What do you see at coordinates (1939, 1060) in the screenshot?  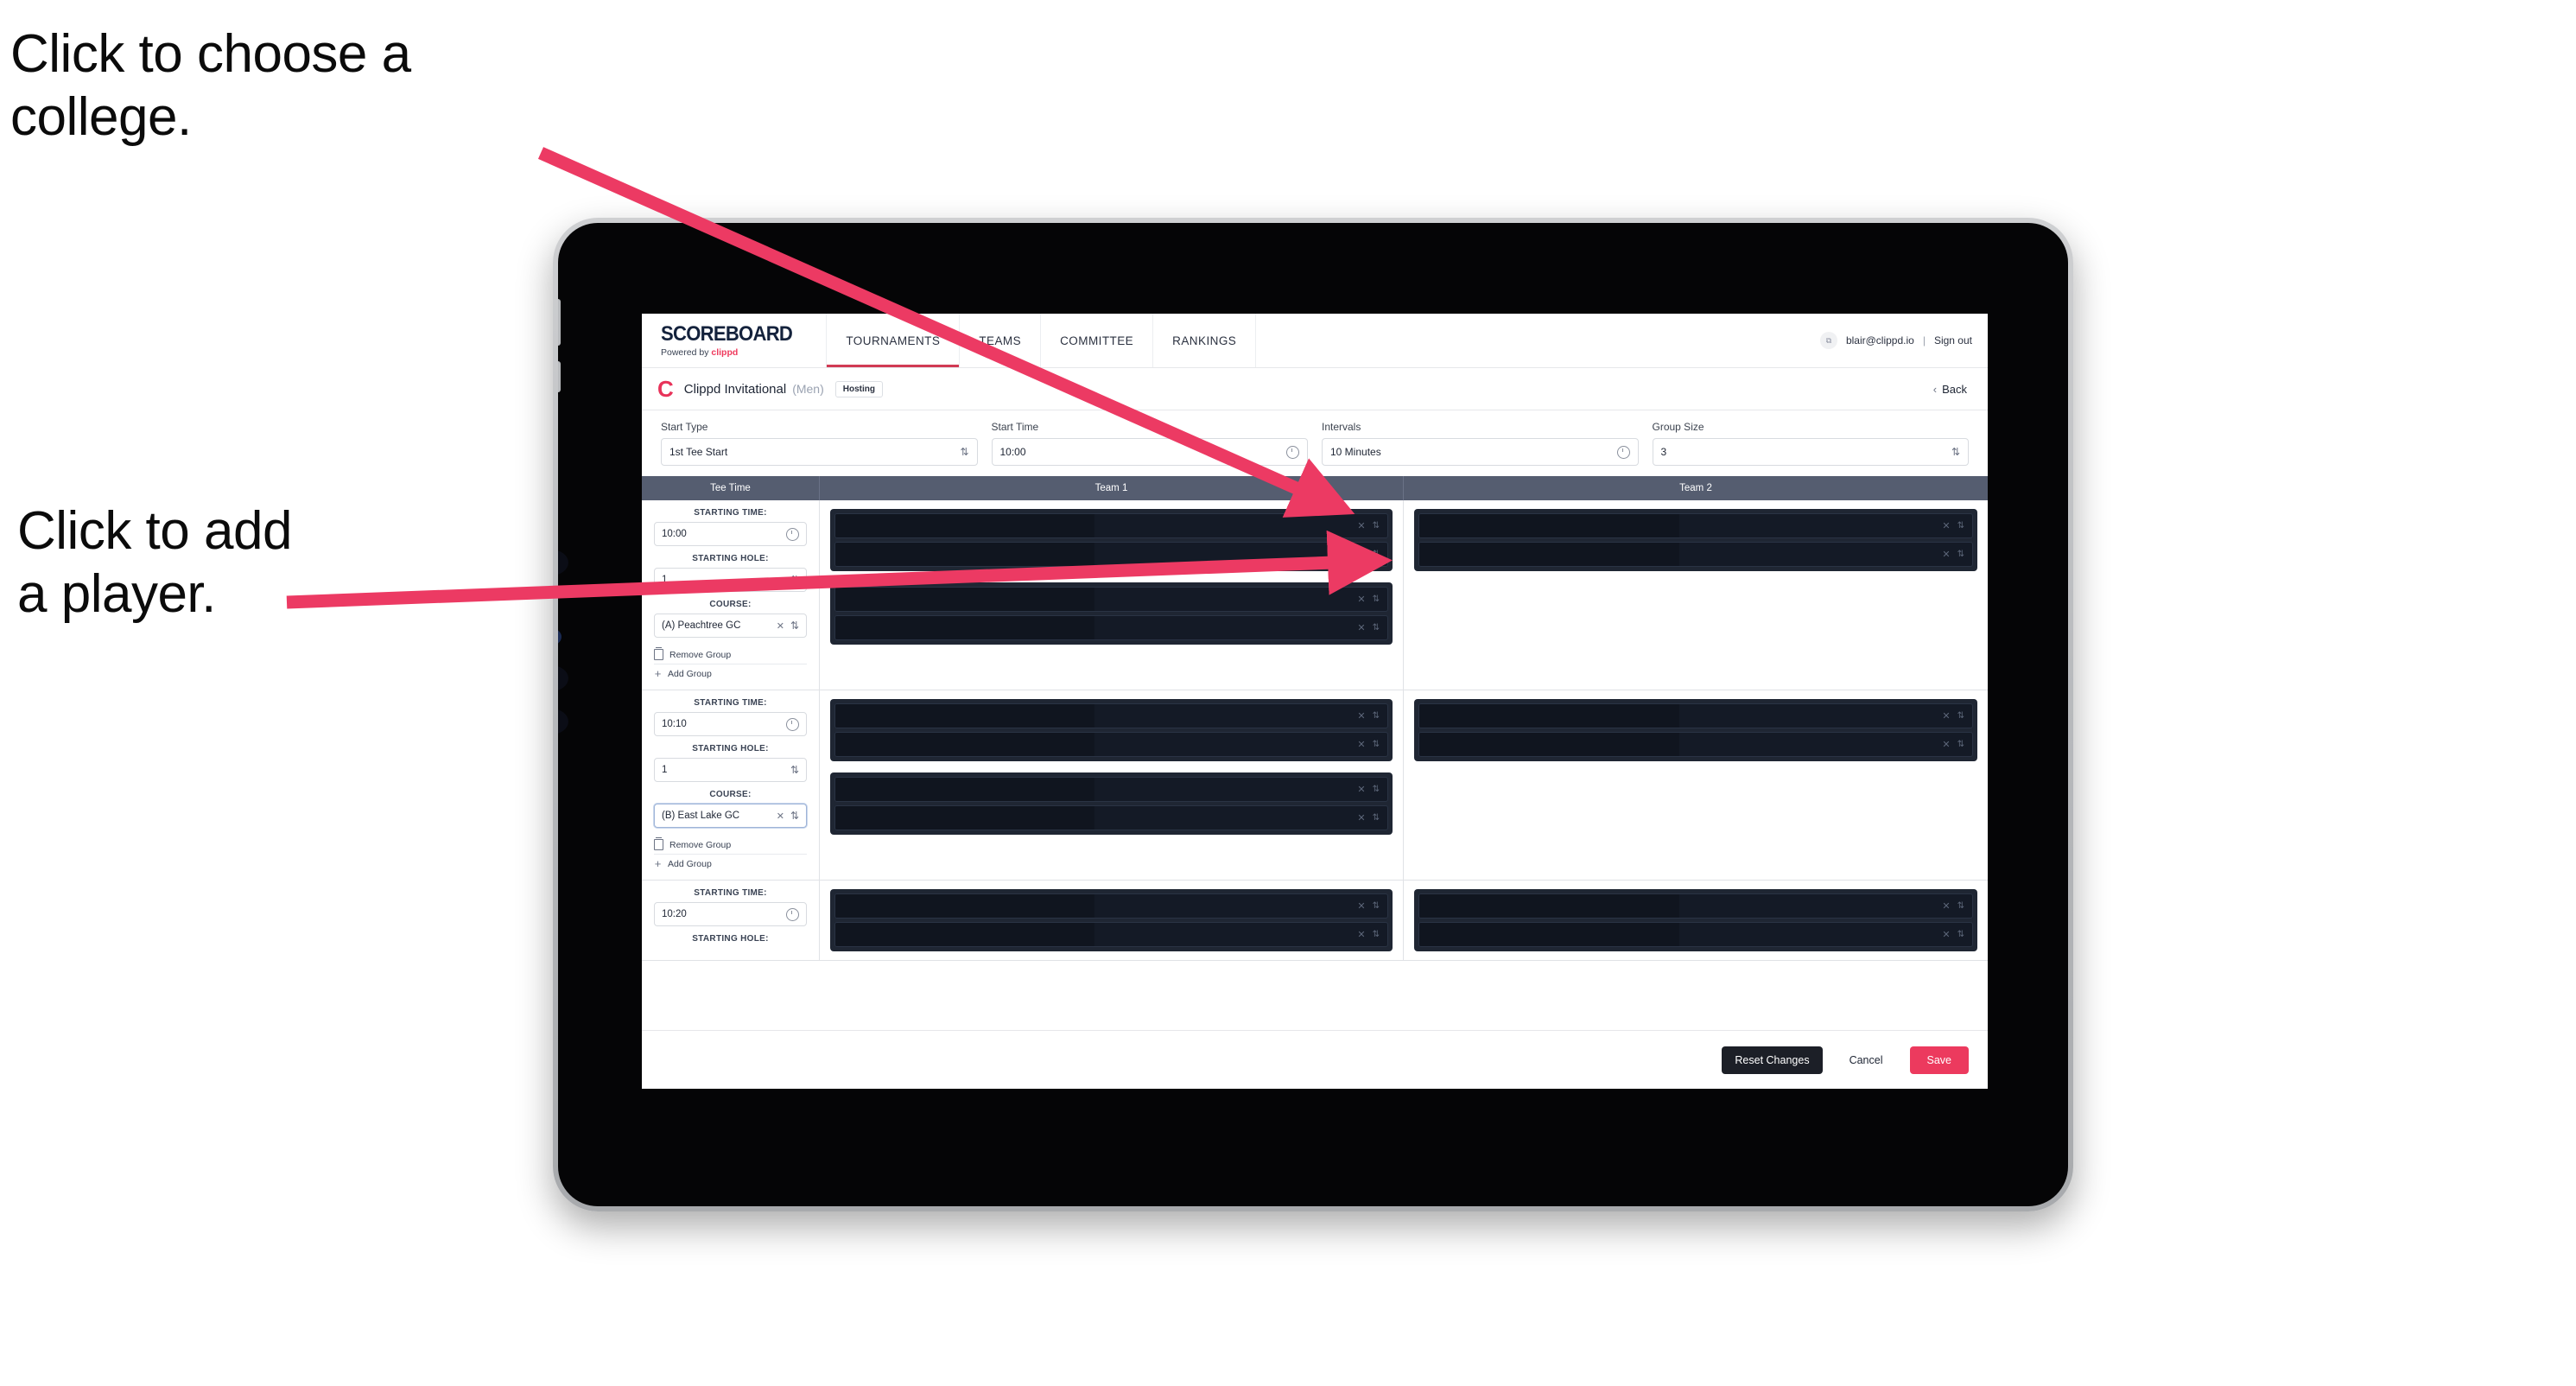 I see `save-button: Save` at bounding box center [1939, 1060].